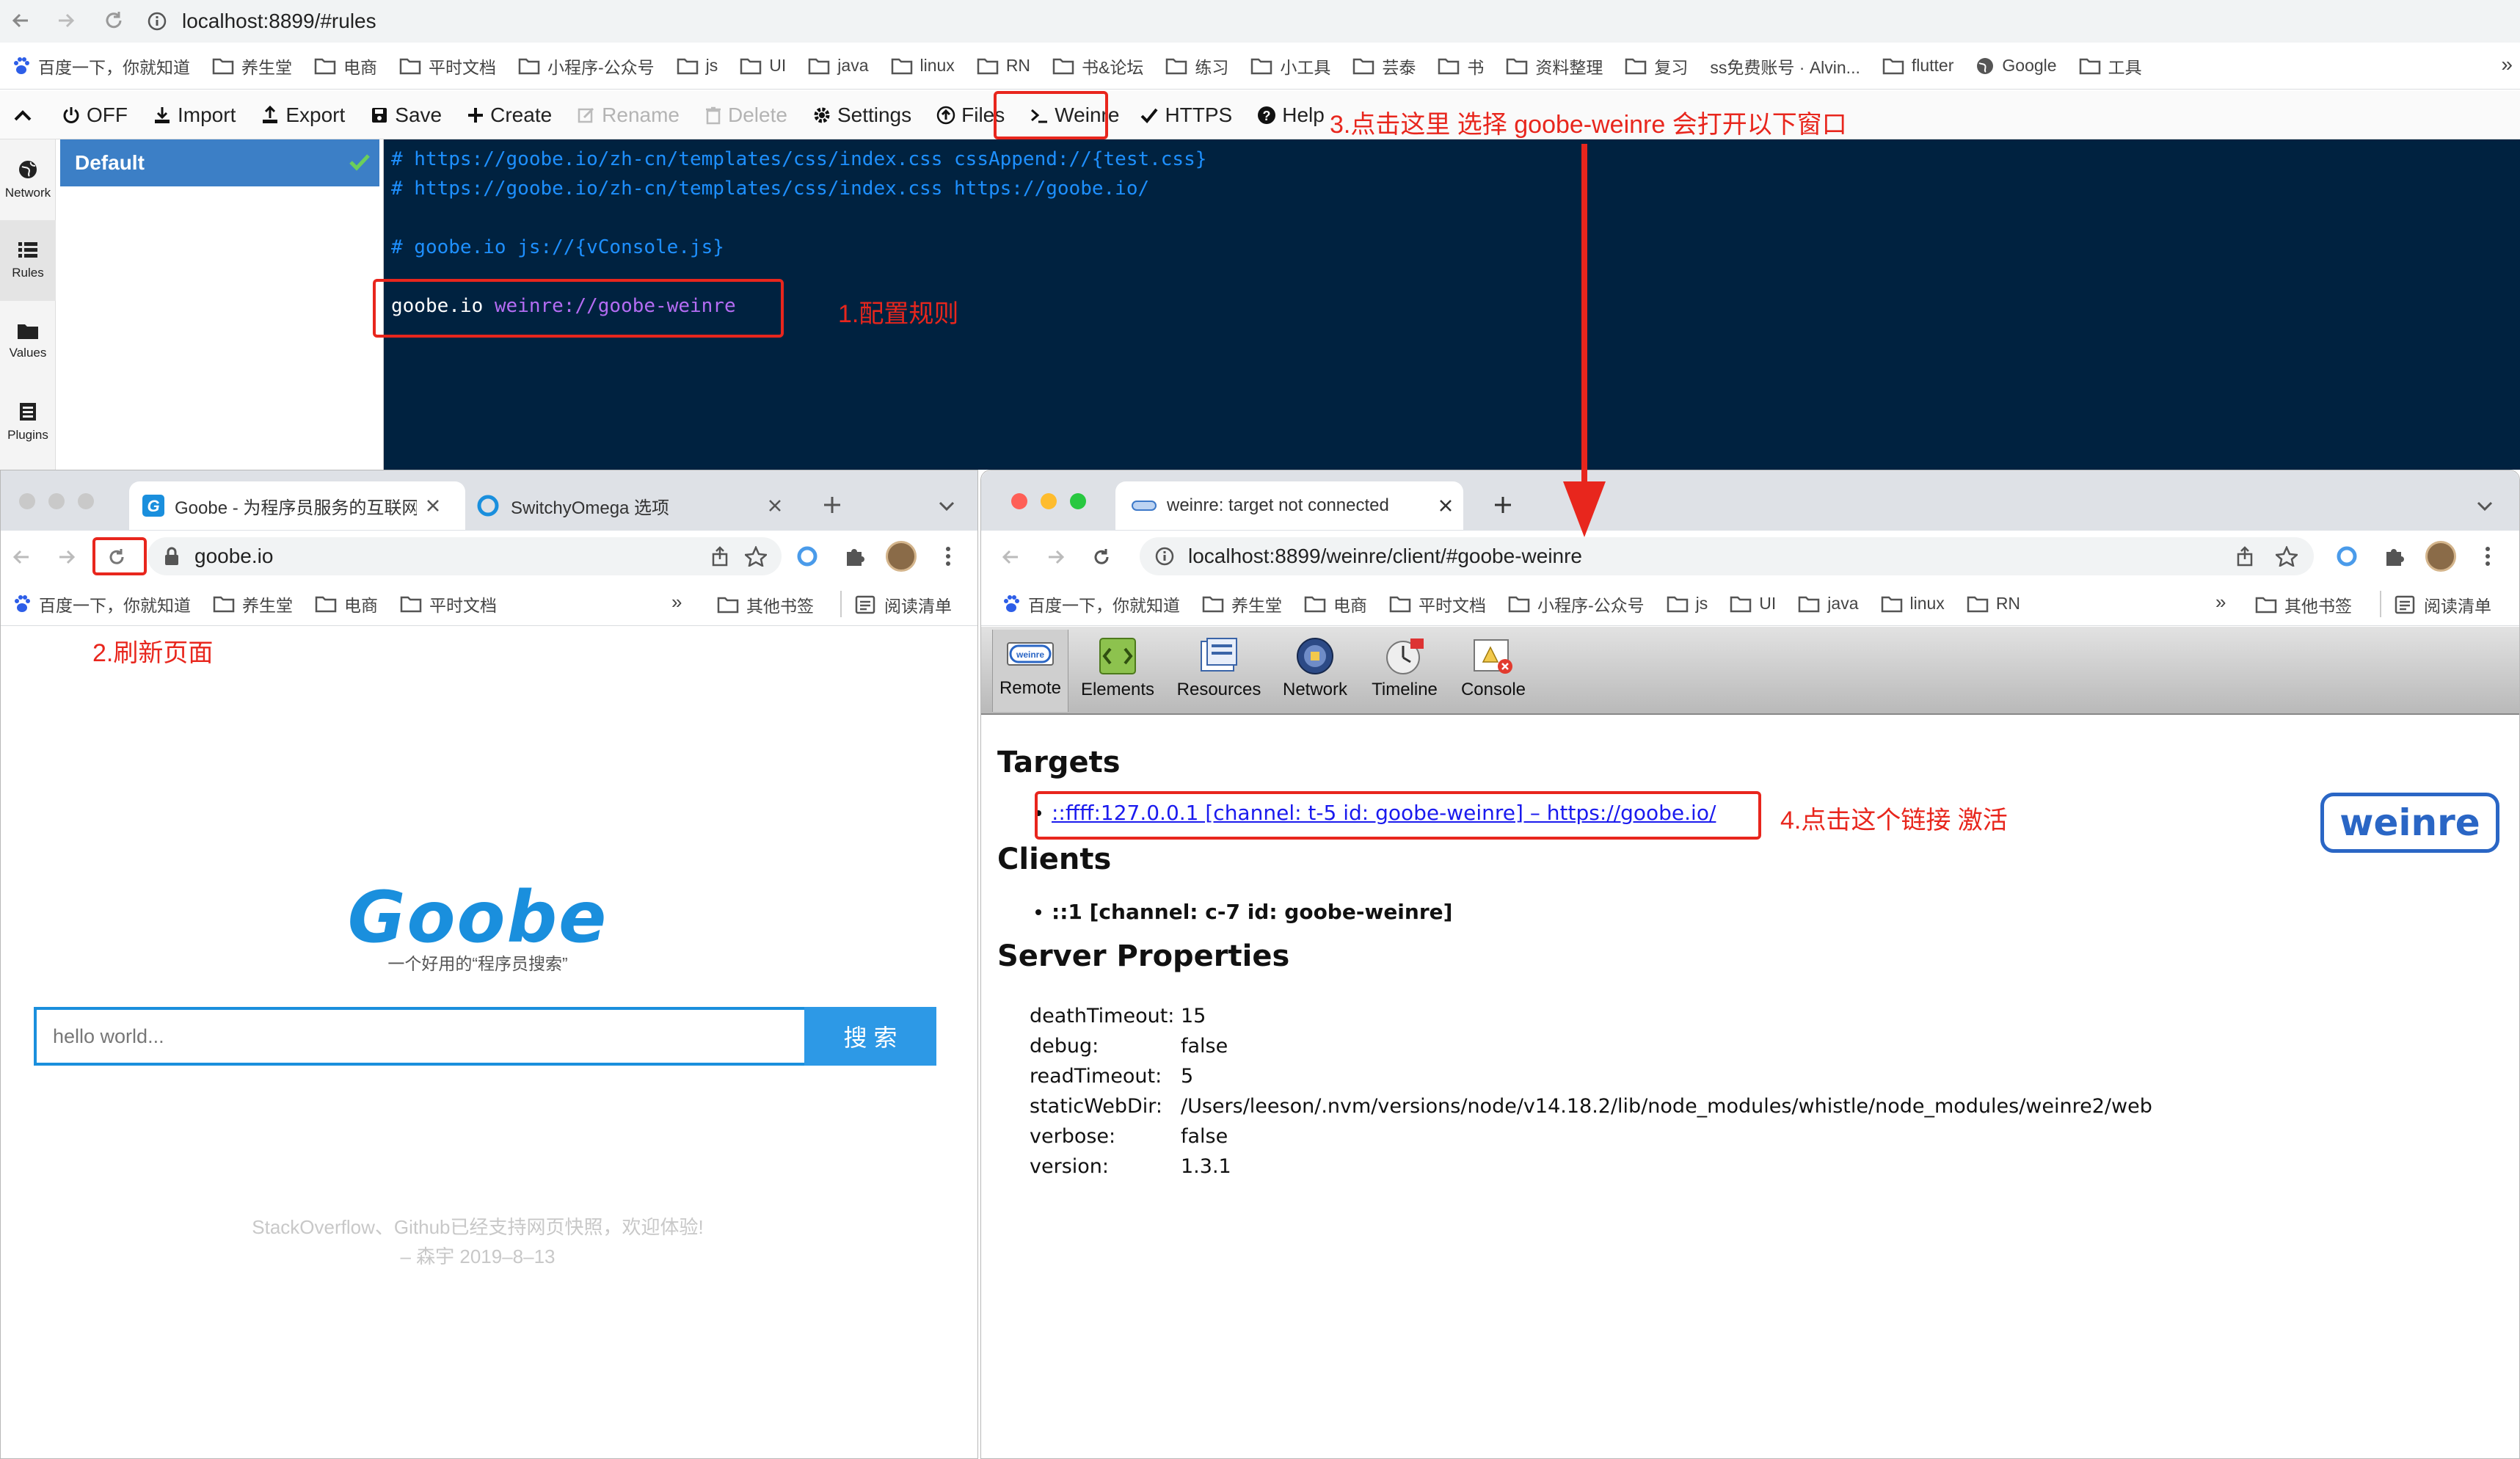 This screenshot has width=2520, height=1459. I want to click on sidebar-item-network: Network, so click(28, 179).